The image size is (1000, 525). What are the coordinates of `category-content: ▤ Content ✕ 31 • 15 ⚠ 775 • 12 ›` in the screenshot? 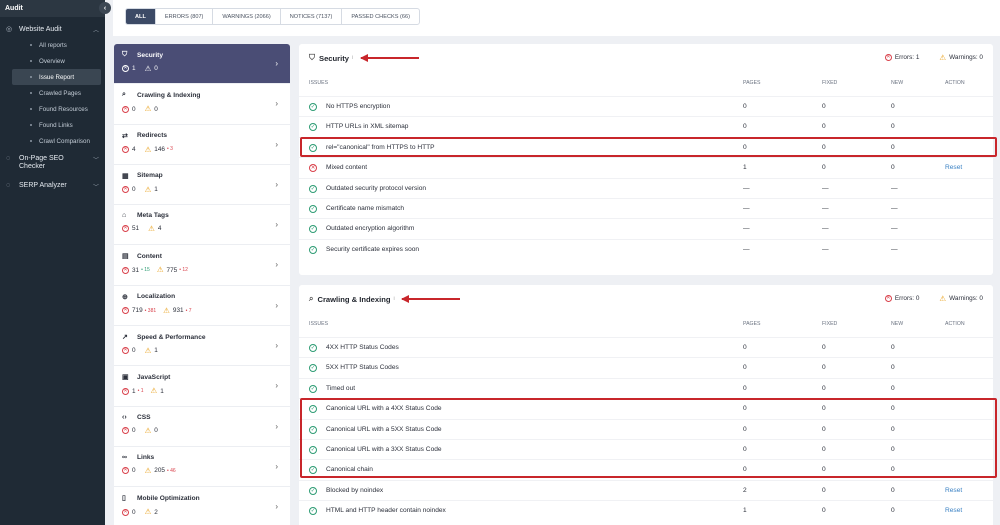 It's located at (202, 265).